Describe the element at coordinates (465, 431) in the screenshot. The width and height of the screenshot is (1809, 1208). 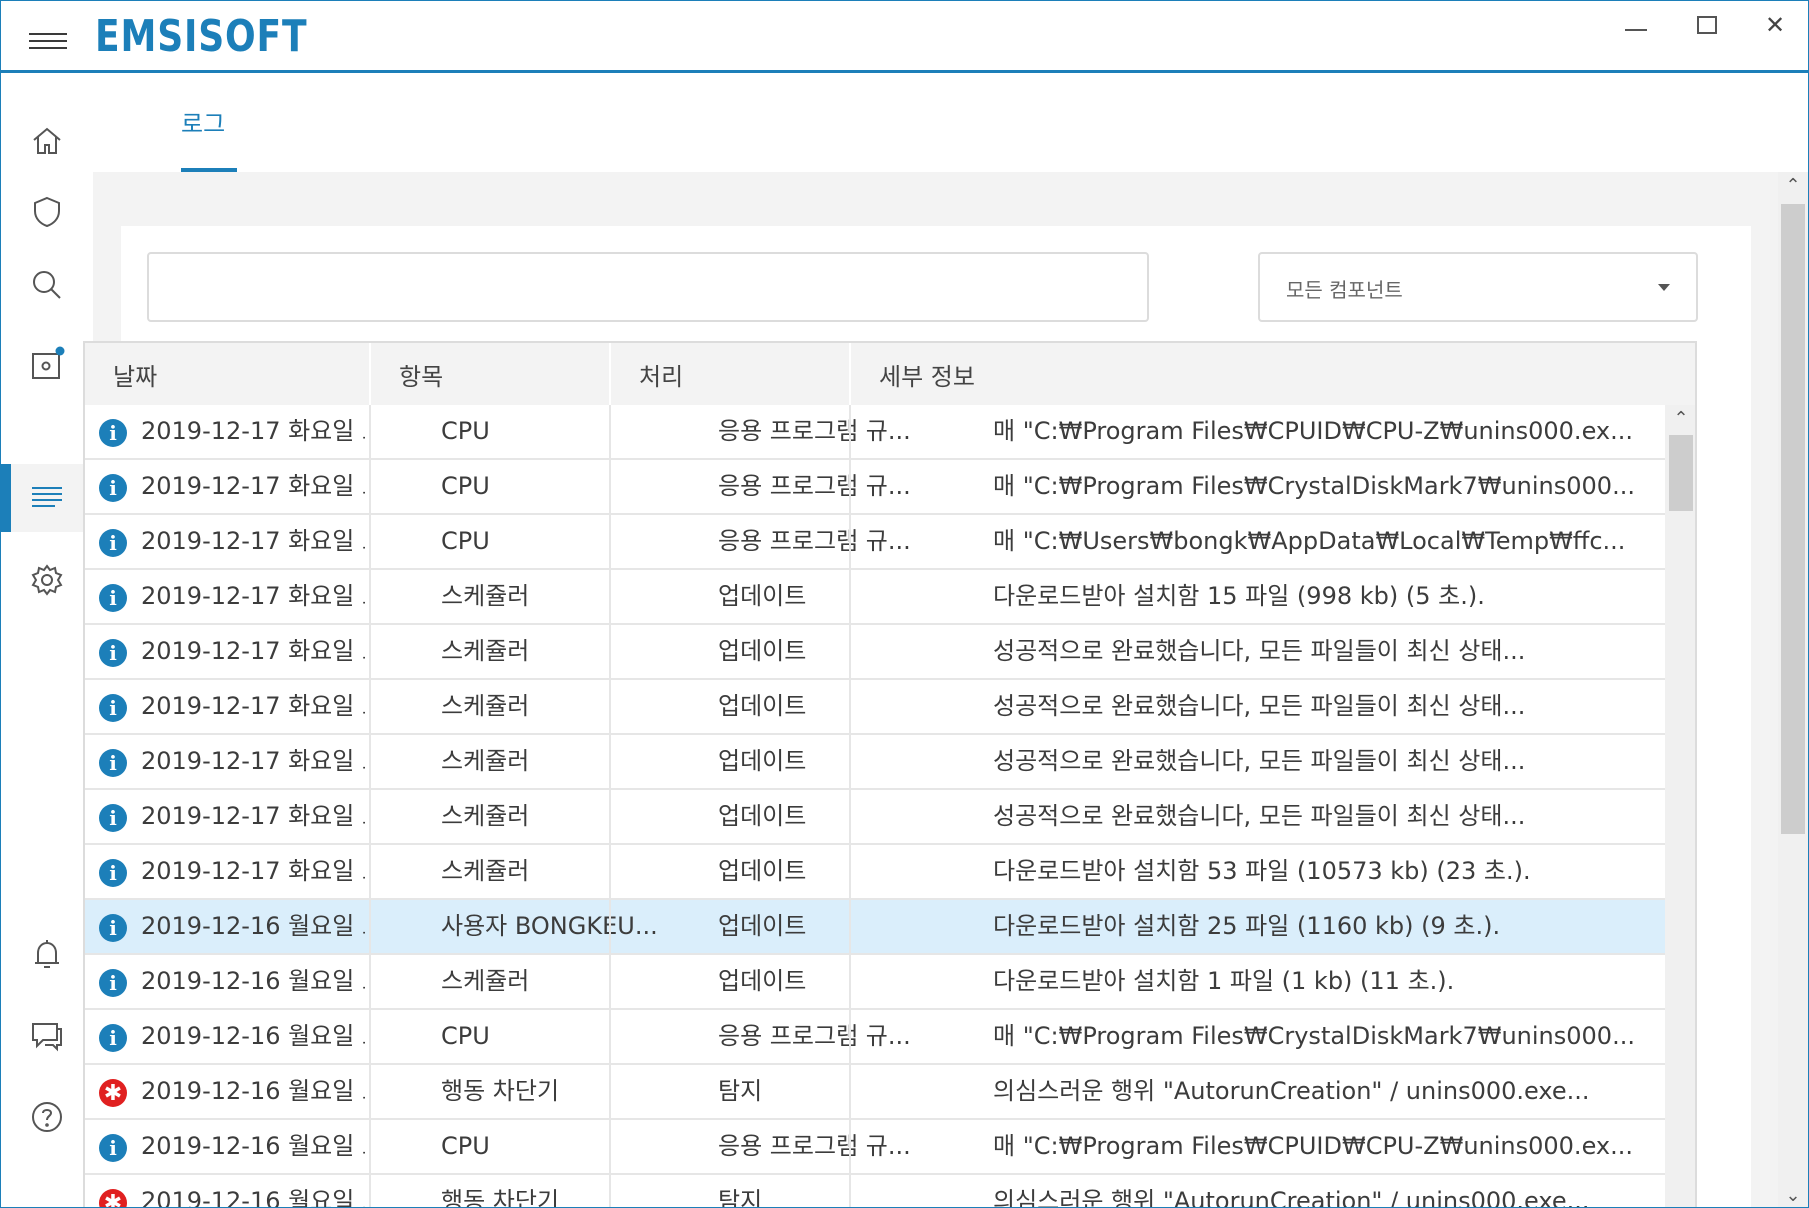
I see `cell-item: CPU` at that location.